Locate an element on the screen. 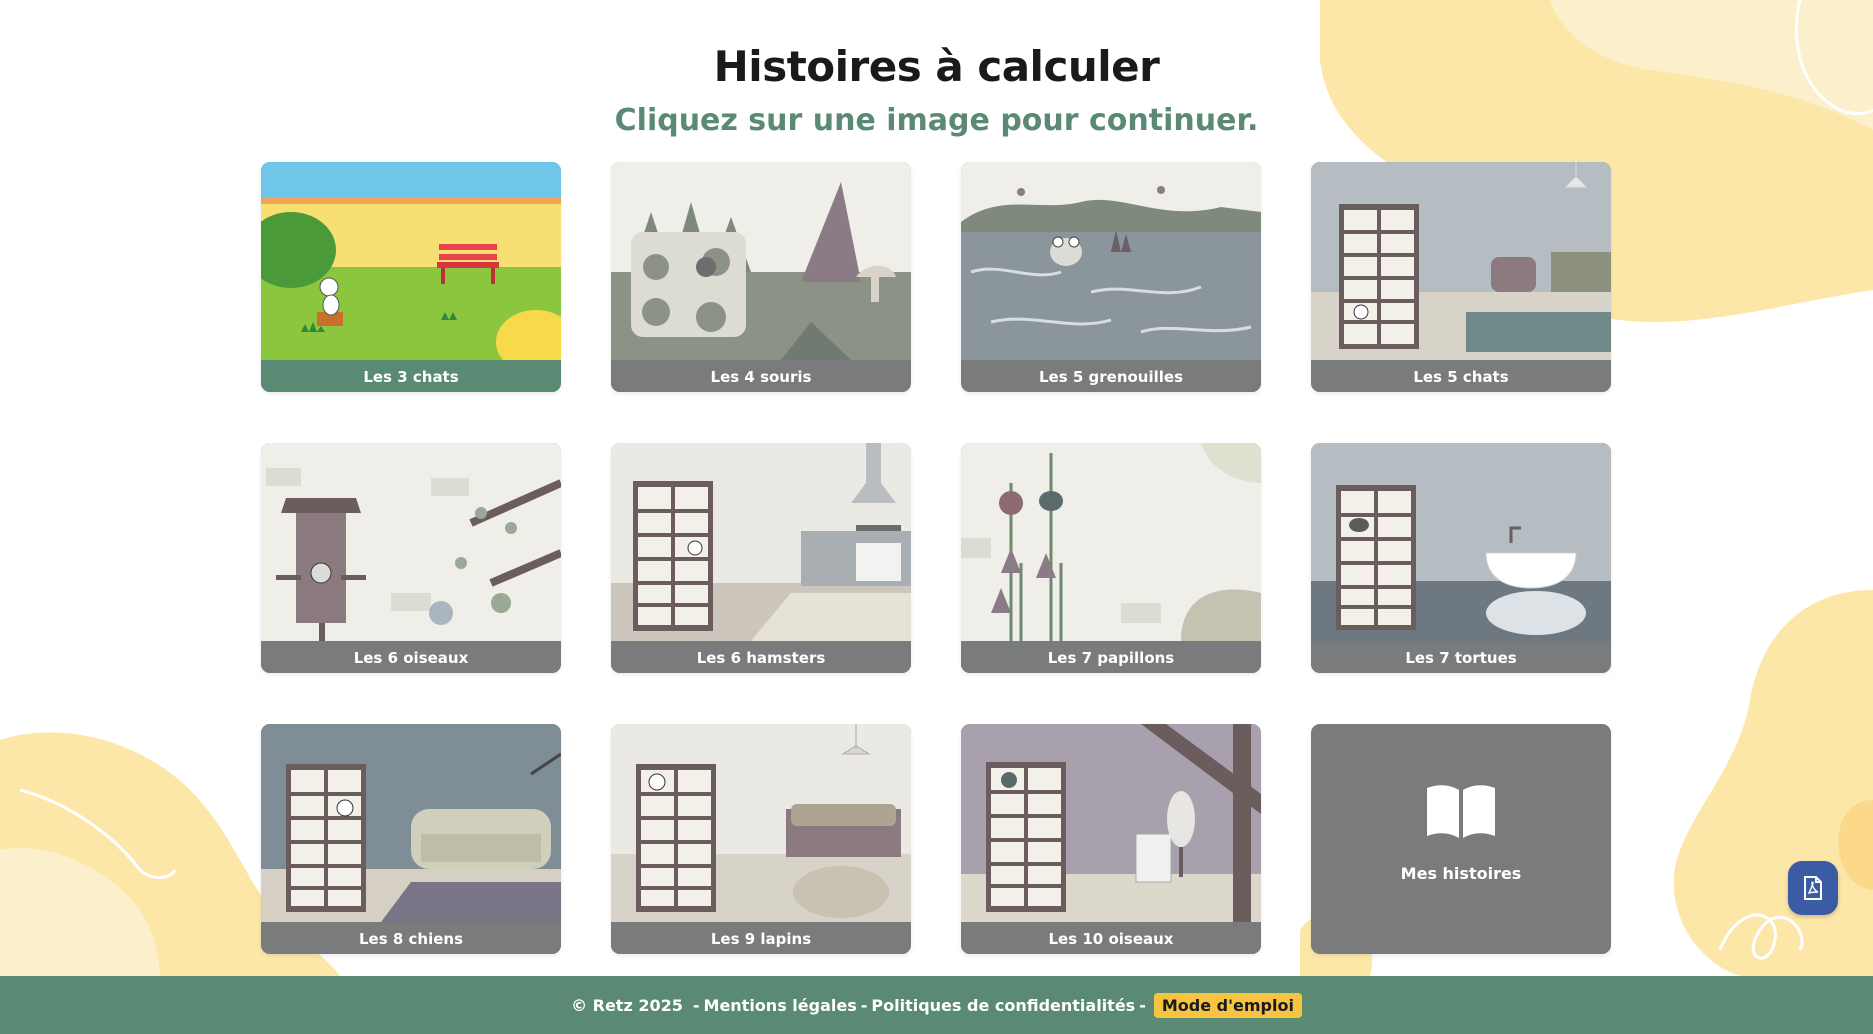 Image resolution: width=1873 pixels, height=1034 pixels. story-card-label: Les 6 oiseaux is located at coordinates (411, 657).